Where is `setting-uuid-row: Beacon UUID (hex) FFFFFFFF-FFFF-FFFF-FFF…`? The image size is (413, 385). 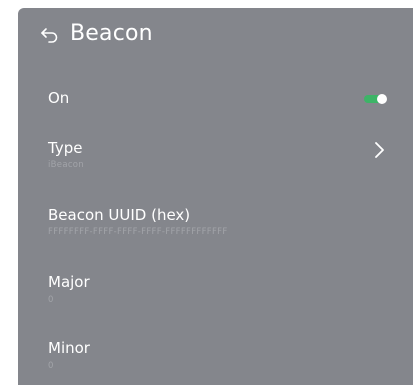 setting-uuid-row: Beacon UUID (hex) FFFFFFFF-FFFF-FFFF-FFF… is located at coordinates (215, 224).